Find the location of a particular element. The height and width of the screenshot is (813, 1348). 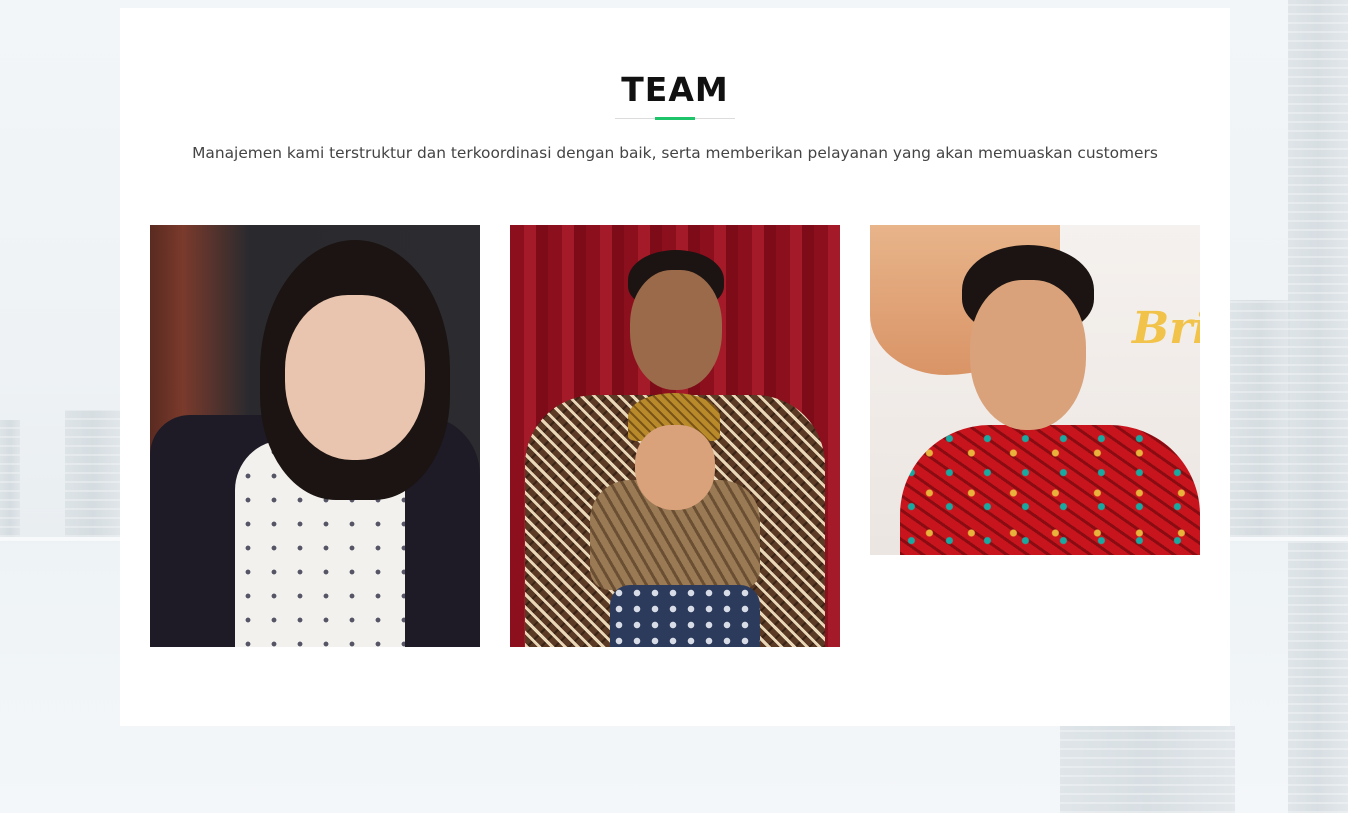

photo-baby-pants is located at coordinates (685, 616).